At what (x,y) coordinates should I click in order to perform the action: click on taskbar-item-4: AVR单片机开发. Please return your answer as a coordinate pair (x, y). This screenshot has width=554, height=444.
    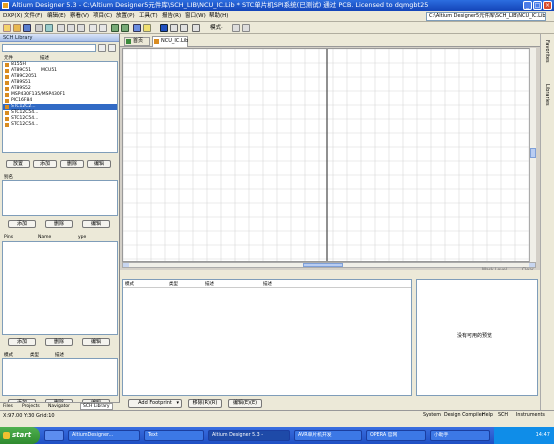
    Looking at the image, I should click on (328, 435).